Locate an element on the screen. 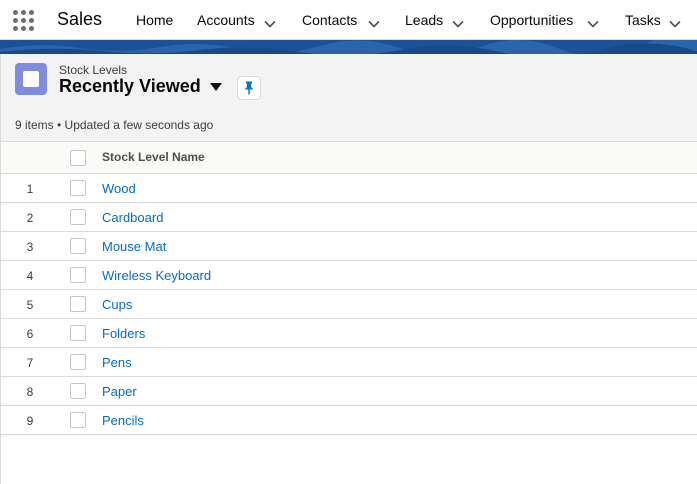 The image size is (697, 484). record-link: Pens is located at coordinates (117, 362).